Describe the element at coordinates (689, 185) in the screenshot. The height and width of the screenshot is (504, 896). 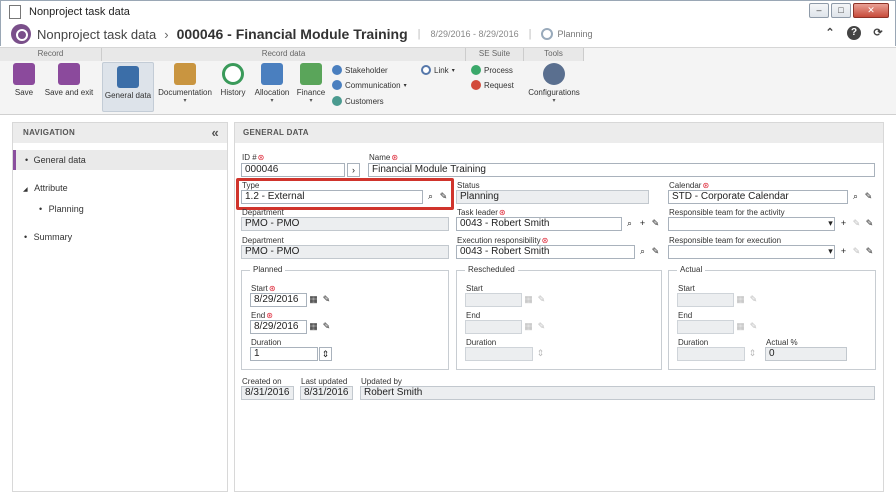
I see `calendar-label: Calendar⊛` at that location.